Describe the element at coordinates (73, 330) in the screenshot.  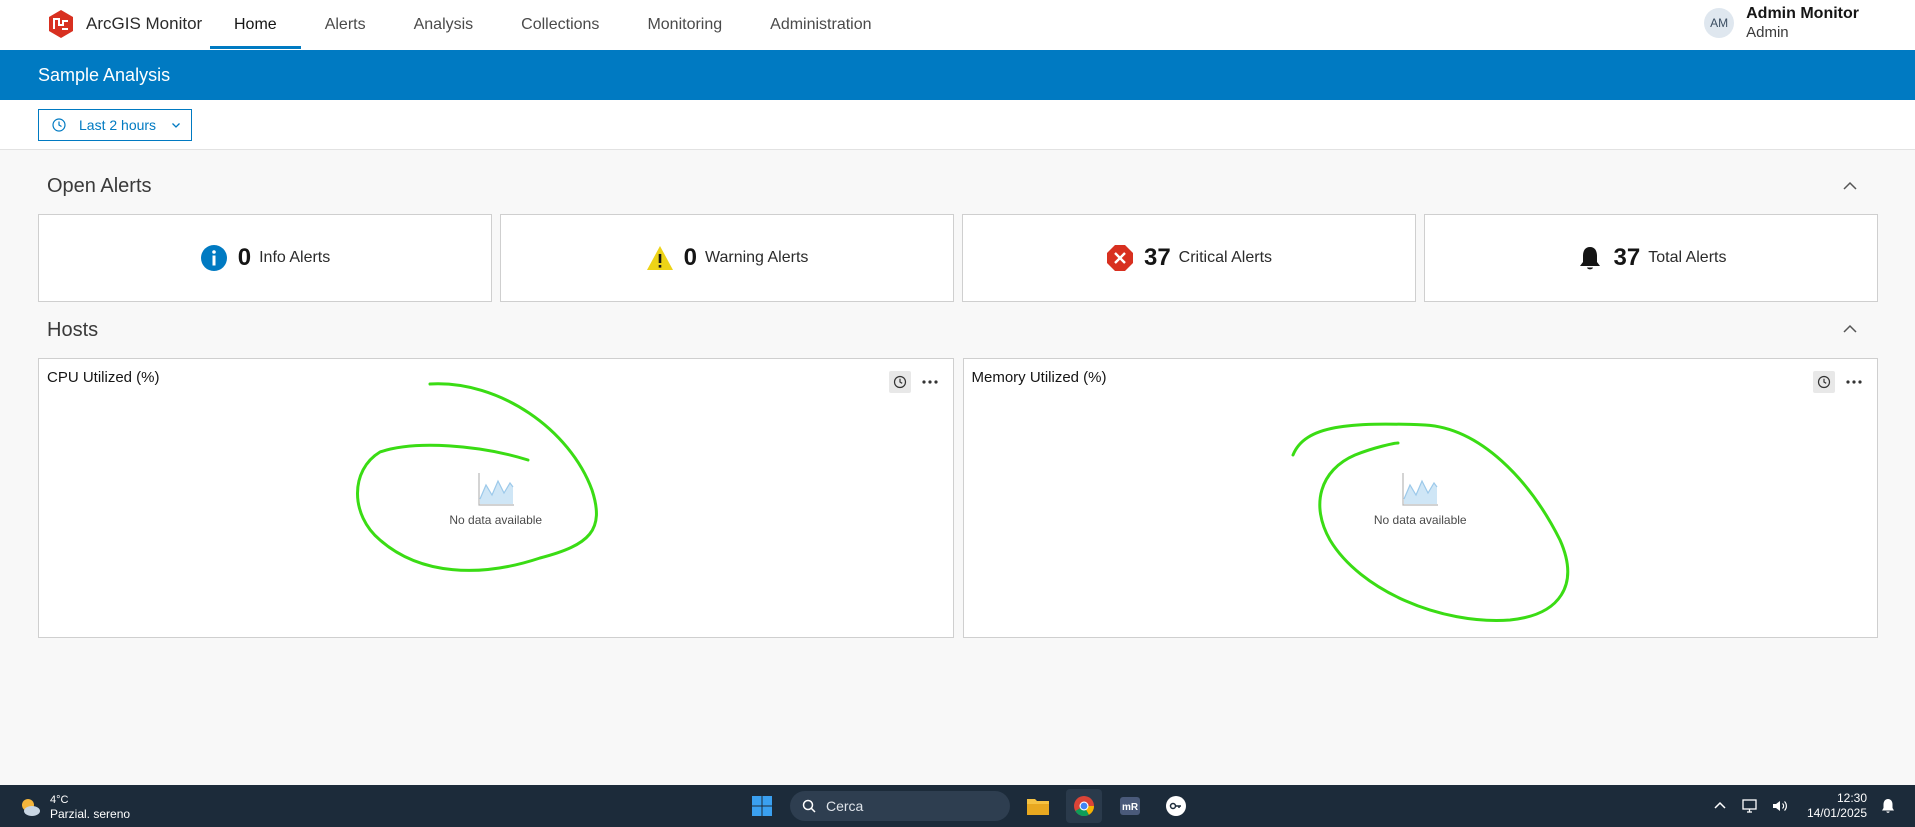
I see `hosts-title: Hosts` at that location.